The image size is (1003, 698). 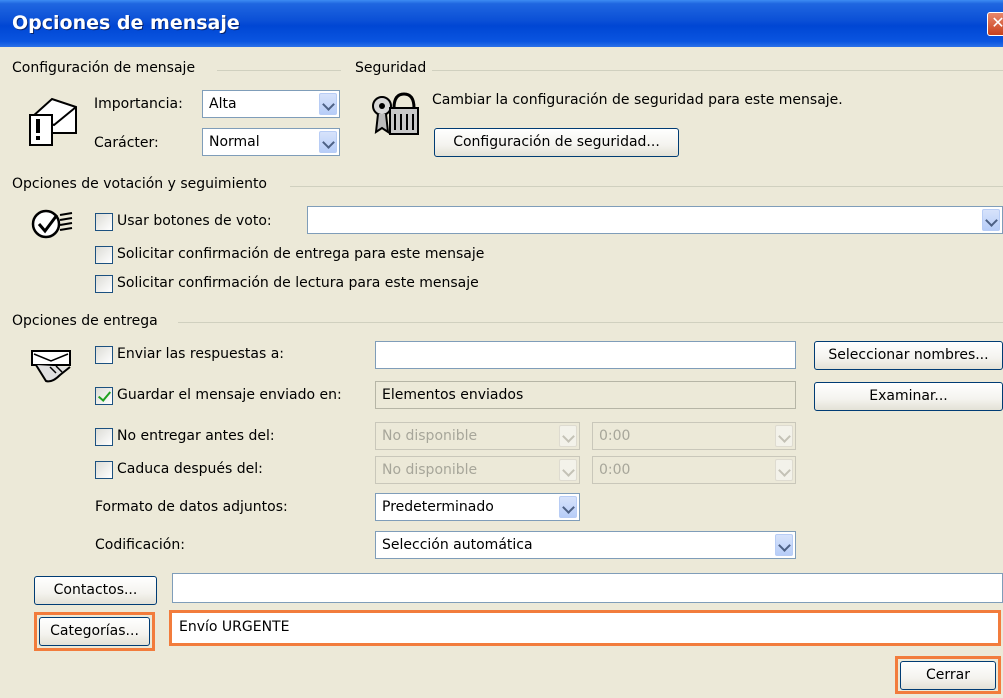 I want to click on attachment-format-select: Predeterminado, so click(x=477, y=507).